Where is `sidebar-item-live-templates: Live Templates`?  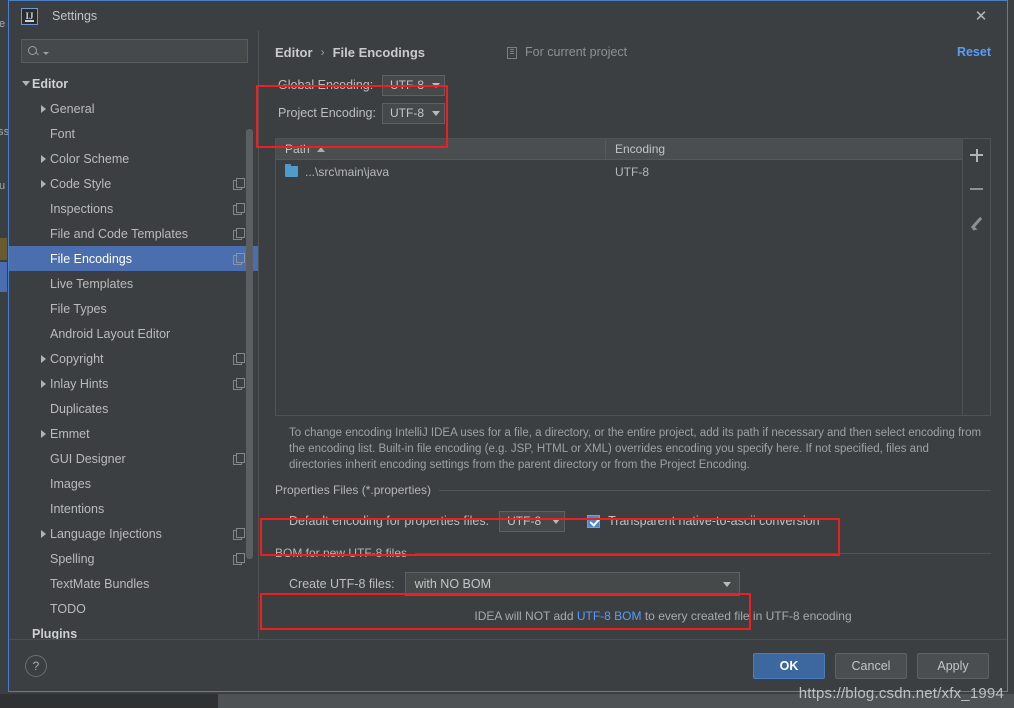 sidebar-item-live-templates: Live Templates is located at coordinates (133, 283).